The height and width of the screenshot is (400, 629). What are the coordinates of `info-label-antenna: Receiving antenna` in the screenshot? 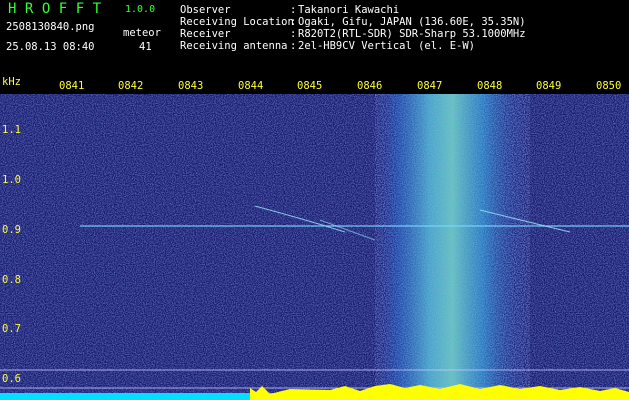 It's located at (234, 46).